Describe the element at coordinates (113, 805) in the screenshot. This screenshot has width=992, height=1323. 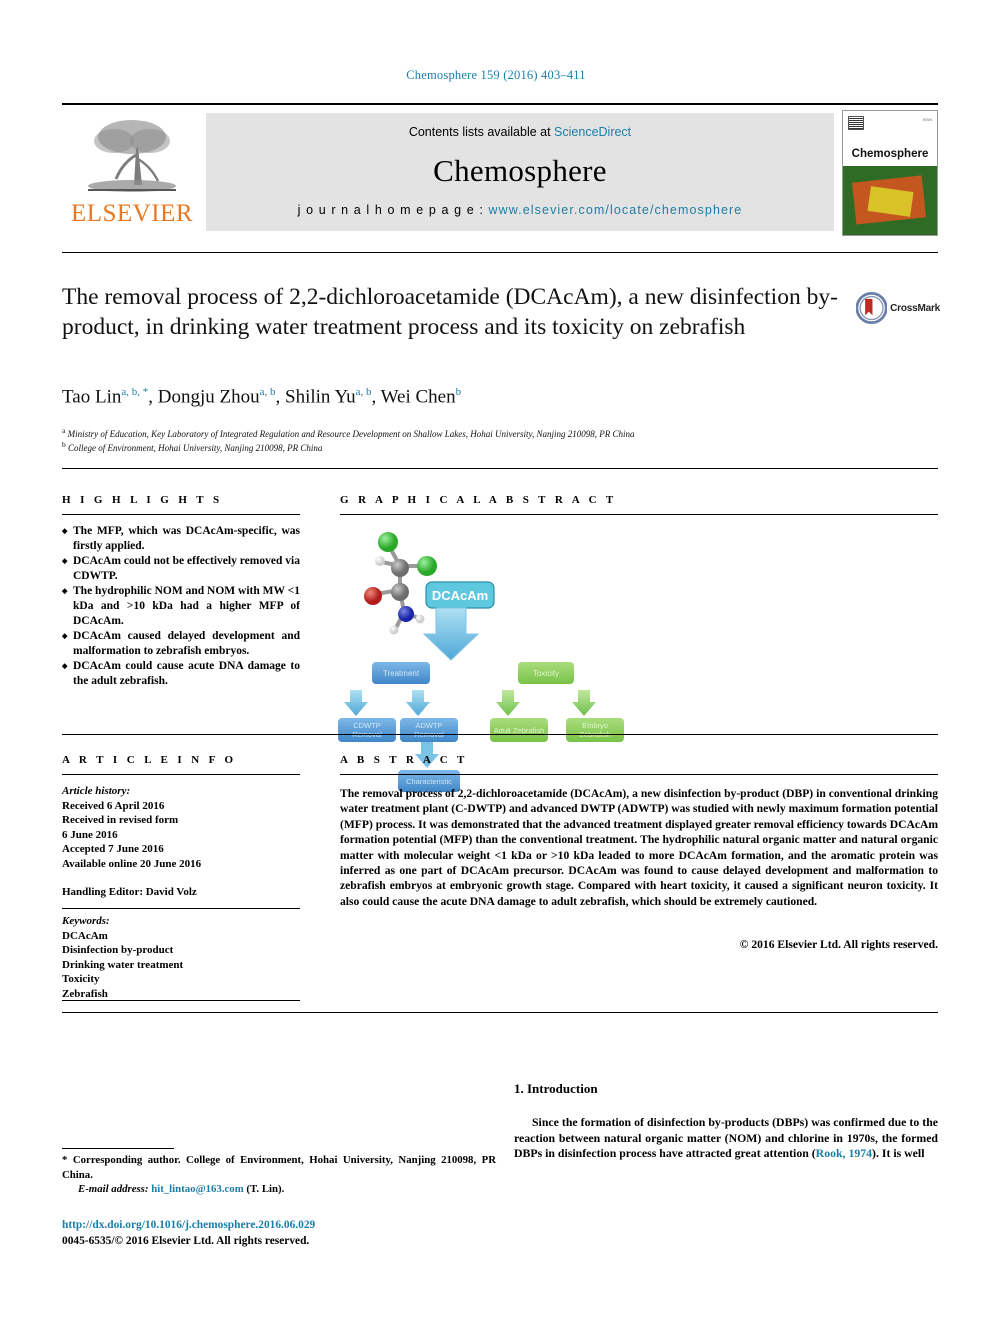
I see `history-item: Received 6 April 2016` at that location.